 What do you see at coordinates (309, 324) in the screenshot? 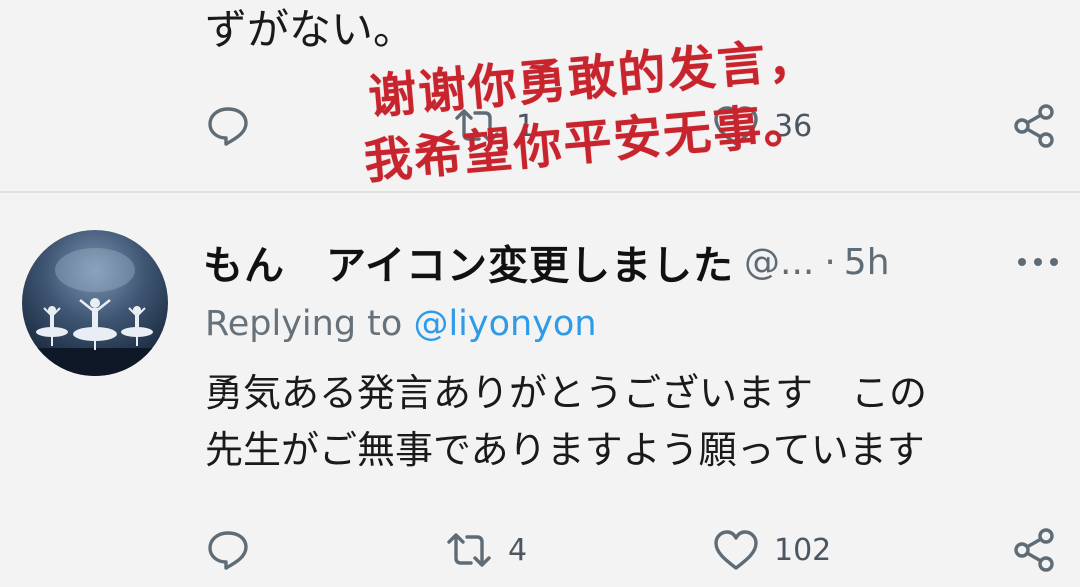
I see `replying-to-label: Replying to` at bounding box center [309, 324].